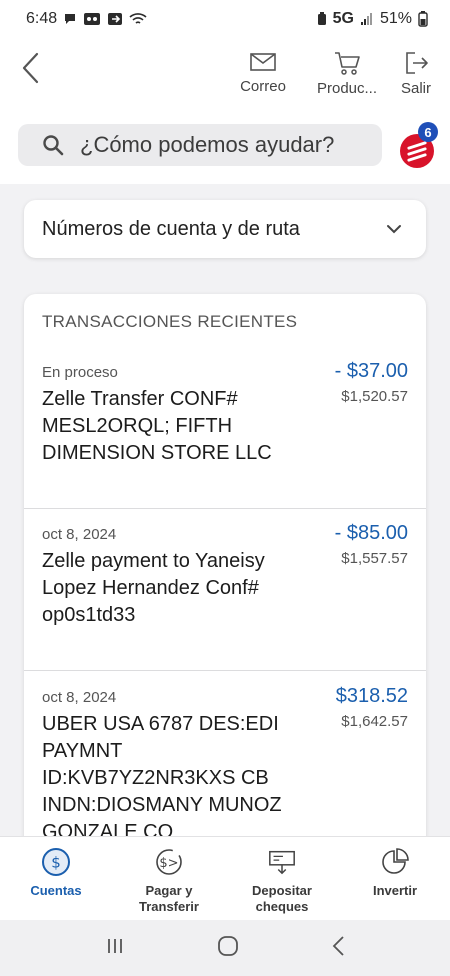 Image resolution: width=450 pixels, height=976 pixels. What do you see at coordinates (371, 533) in the screenshot?
I see `transaction-amount: - $85.00` at bounding box center [371, 533].